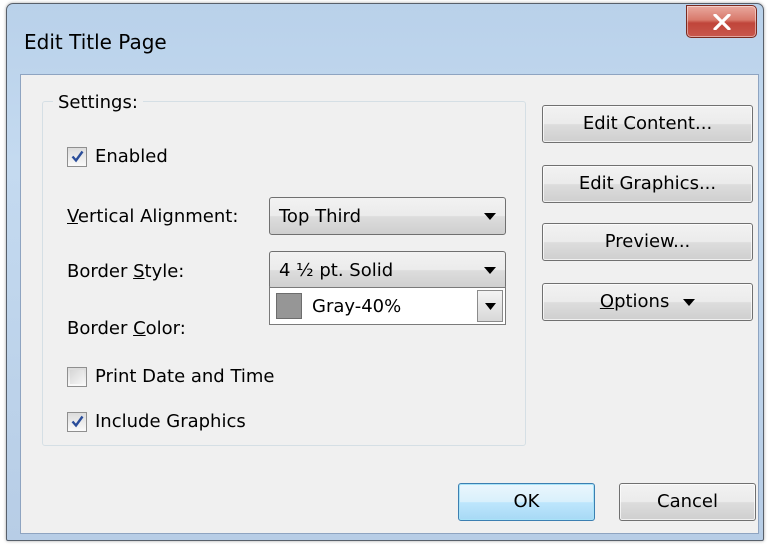 This screenshot has width=773, height=548. I want to click on print-date-time-checkbox-row: Print Date and Time, so click(171, 376).